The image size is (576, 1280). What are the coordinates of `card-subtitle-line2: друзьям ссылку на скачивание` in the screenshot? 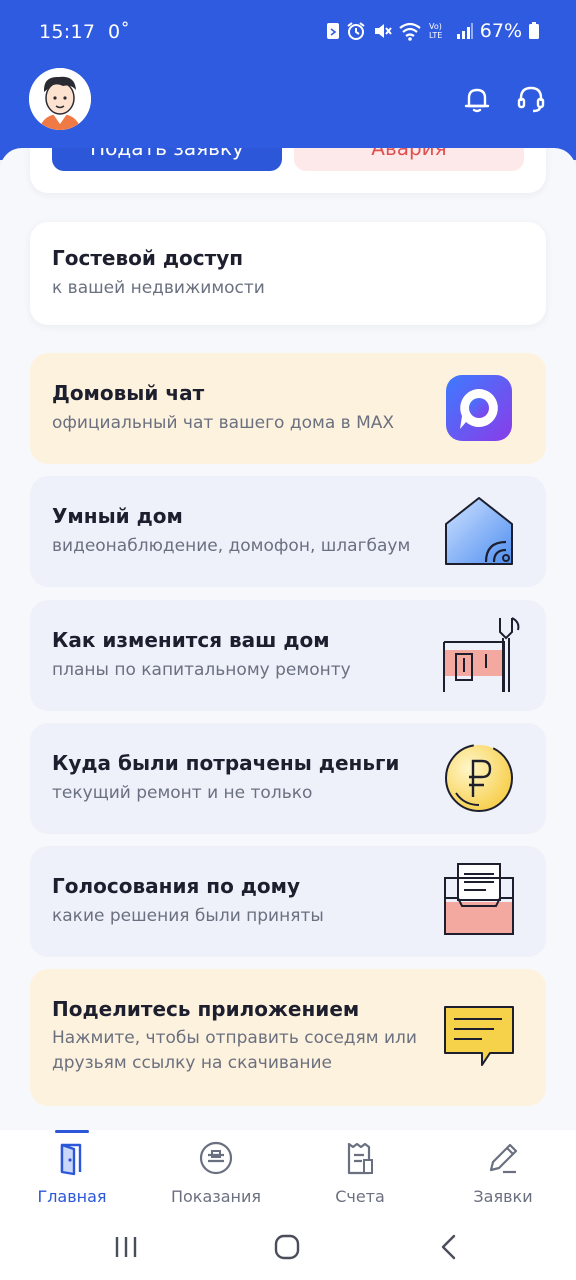 It's located at (192, 1063).